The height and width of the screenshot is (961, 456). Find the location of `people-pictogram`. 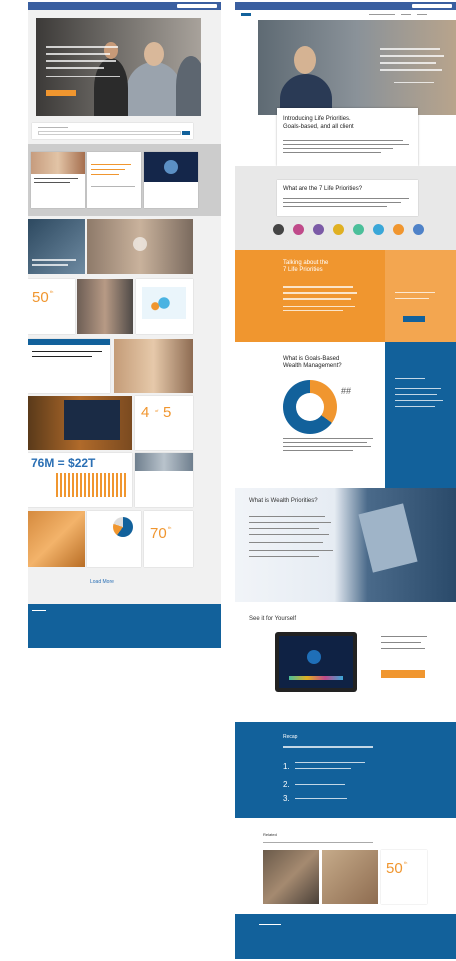

people-pictogram is located at coordinates (91, 485).